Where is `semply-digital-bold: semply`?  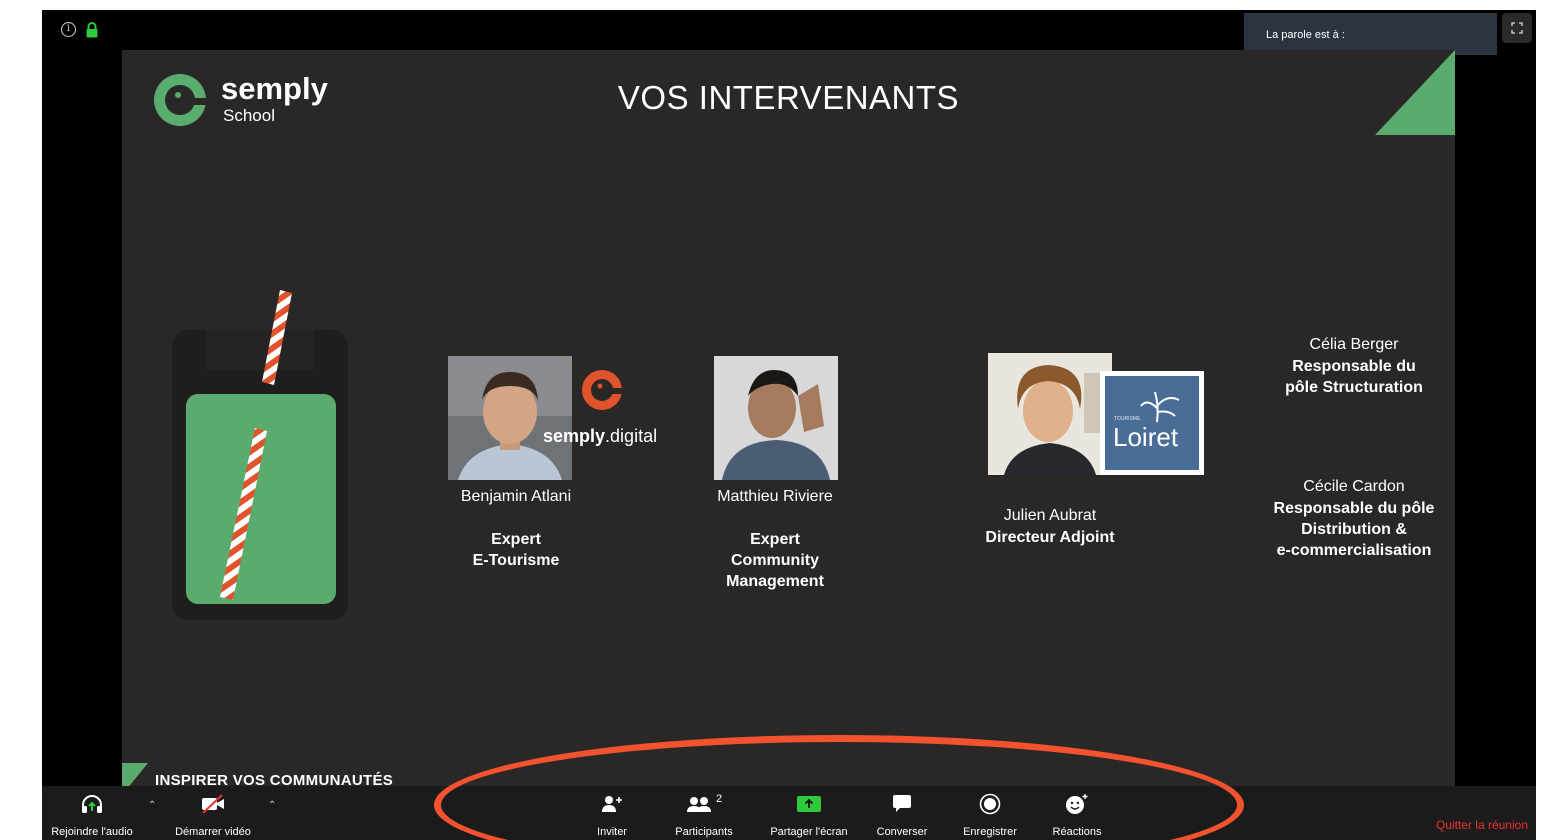
semply-digital-bold: semply is located at coordinates (574, 436).